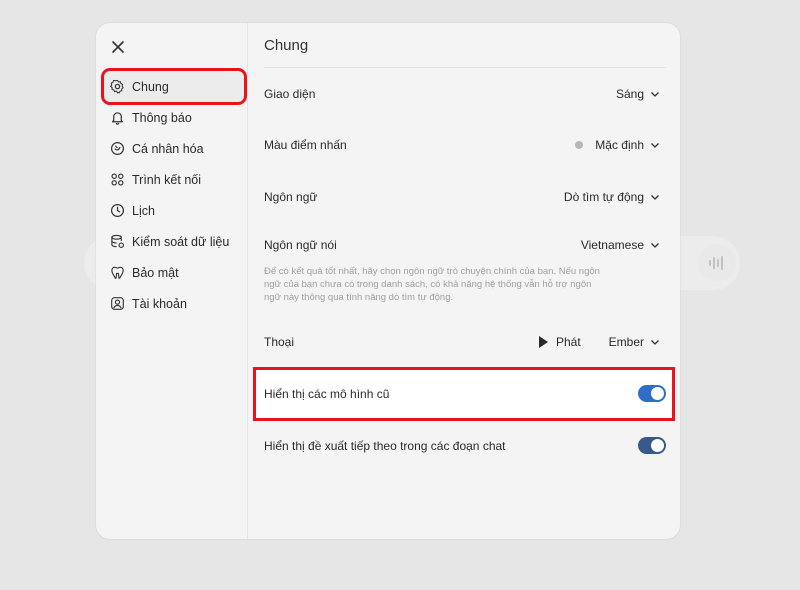 Image resolution: width=800 pixels, height=590 pixels. I want to click on accent-dropdown: Mặc định, so click(617, 145).